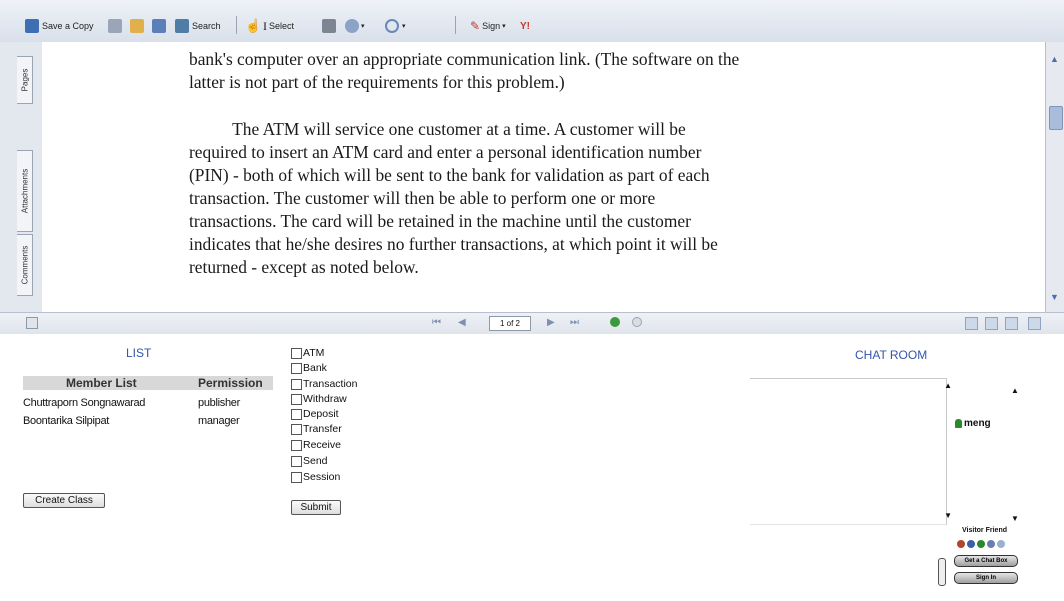 The height and width of the screenshot is (601, 1064). I want to click on tab-attachments-label: Attachments, so click(24, 191).